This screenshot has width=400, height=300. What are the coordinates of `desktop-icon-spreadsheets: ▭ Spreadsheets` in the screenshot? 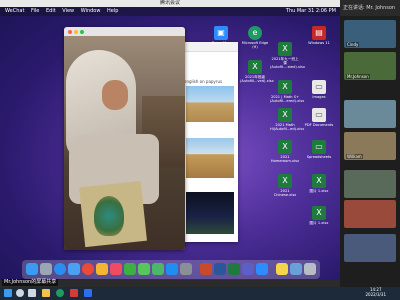 It's located at (319, 149).